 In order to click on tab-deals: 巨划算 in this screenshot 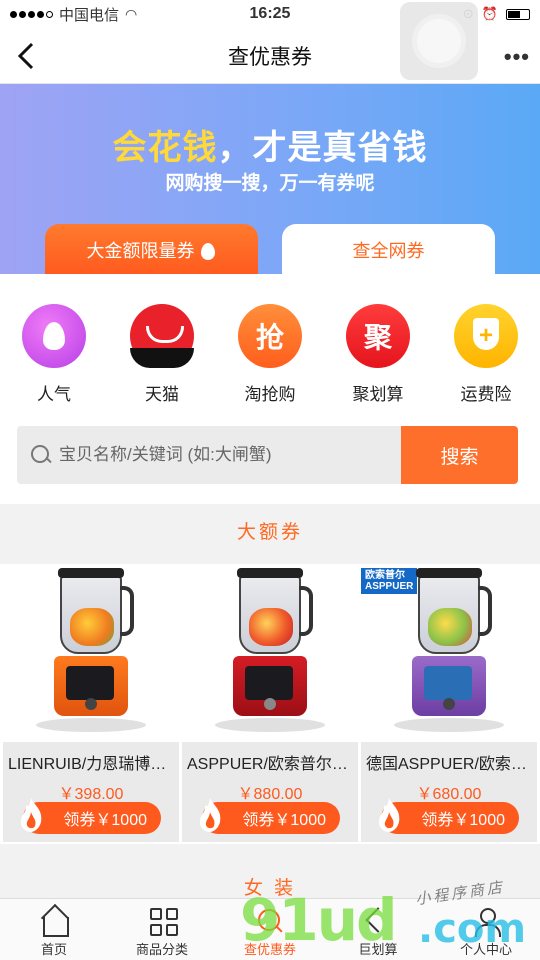, I will do `click(378, 929)`.